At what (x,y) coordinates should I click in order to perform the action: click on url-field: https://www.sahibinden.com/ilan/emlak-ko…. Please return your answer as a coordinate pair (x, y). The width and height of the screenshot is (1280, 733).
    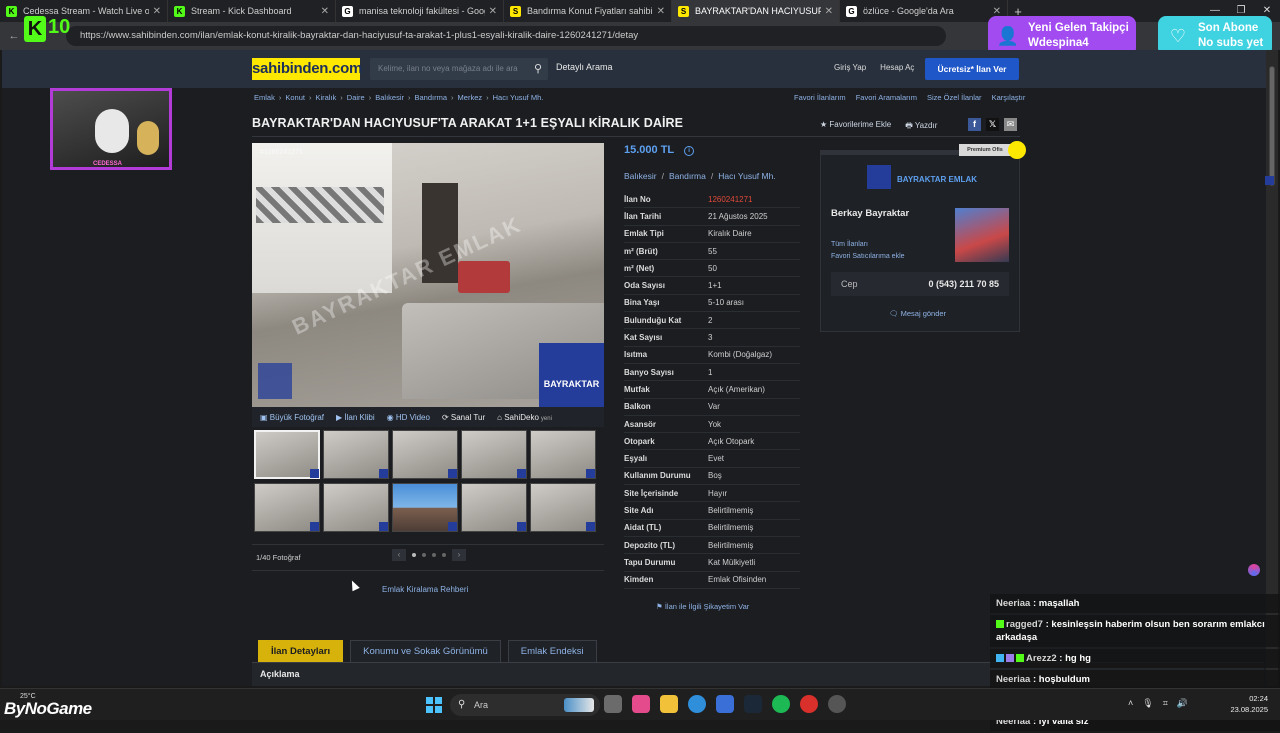
    Looking at the image, I should click on (506, 36).